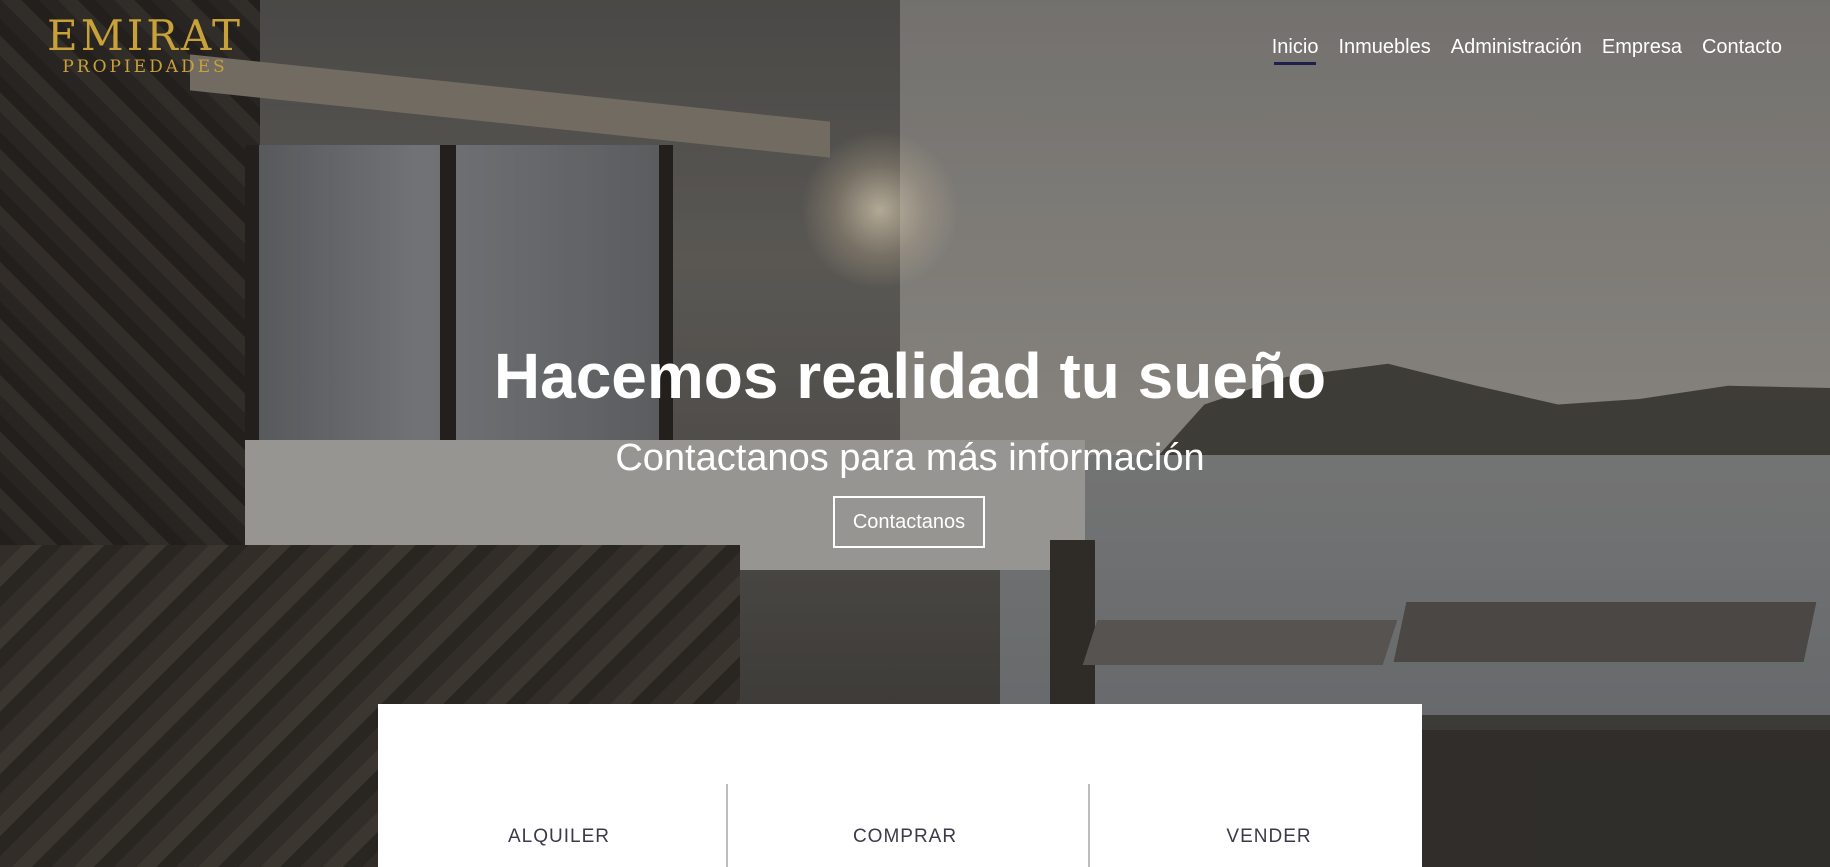 This screenshot has width=1830, height=867. What do you see at coordinates (1516, 50) in the screenshot?
I see `nav-item-administracion: Administración` at bounding box center [1516, 50].